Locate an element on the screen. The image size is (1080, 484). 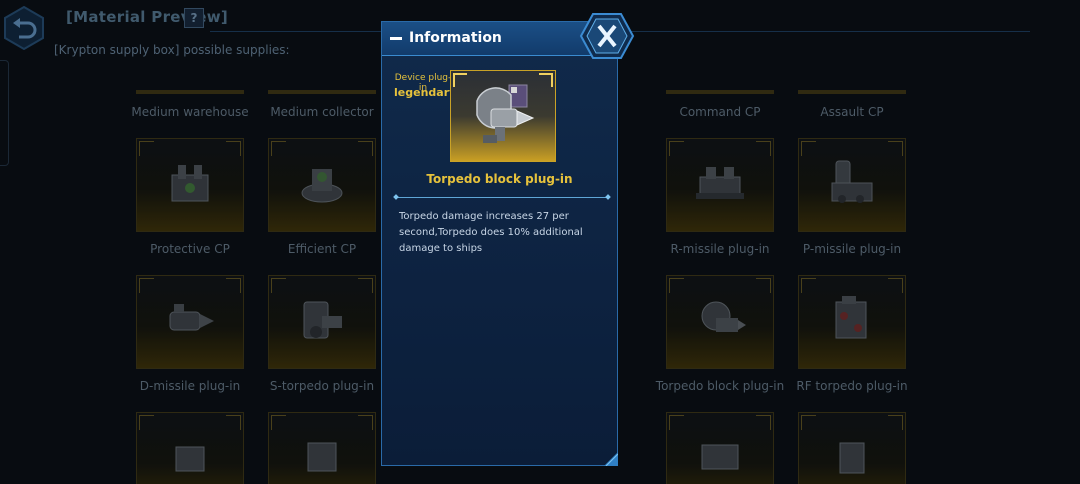
corner-decoration-icon is located at coordinates (611, 459).